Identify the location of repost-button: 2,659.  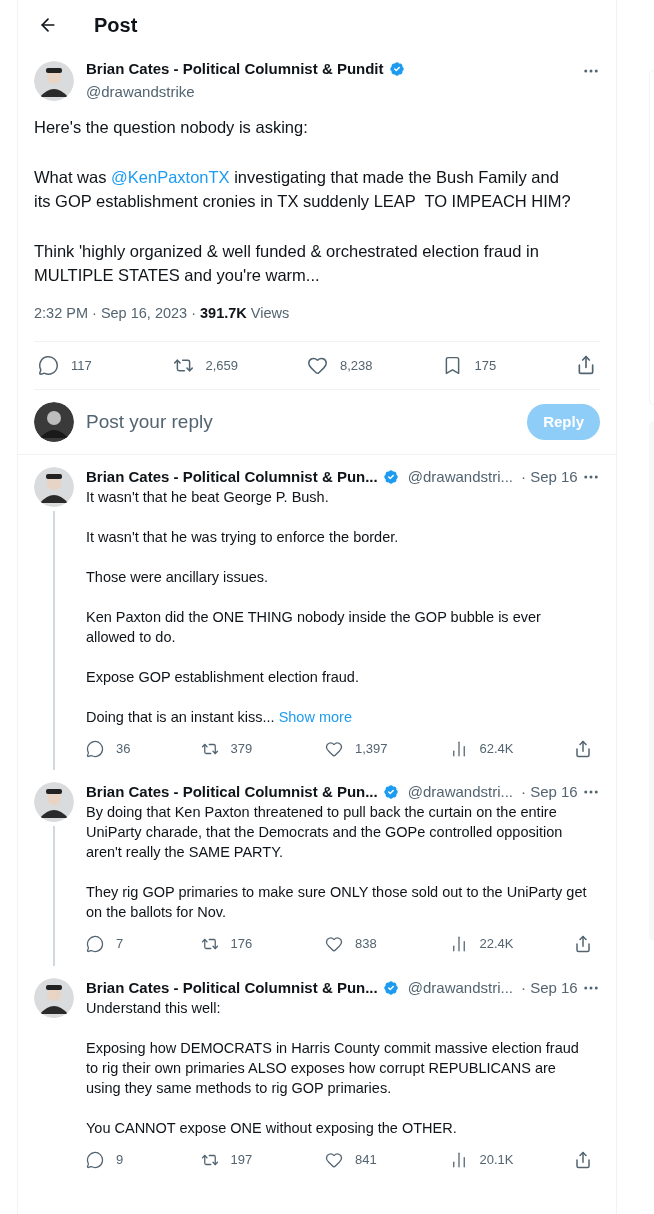
(217, 365).